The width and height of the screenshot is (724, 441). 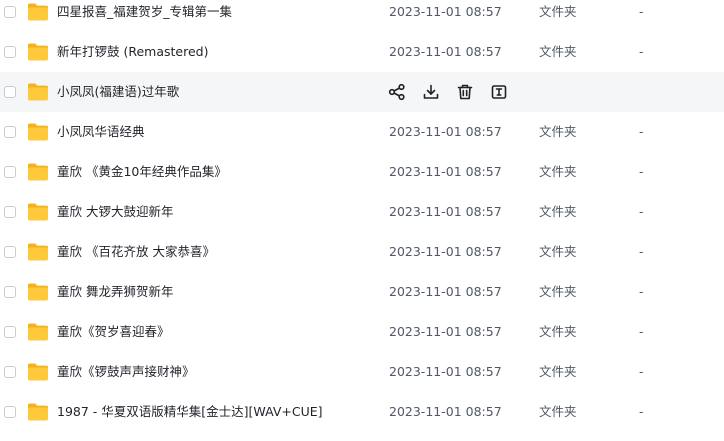 What do you see at coordinates (431, 92) in the screenshot?
I see `download-icon` at bounding box center [431, 92].